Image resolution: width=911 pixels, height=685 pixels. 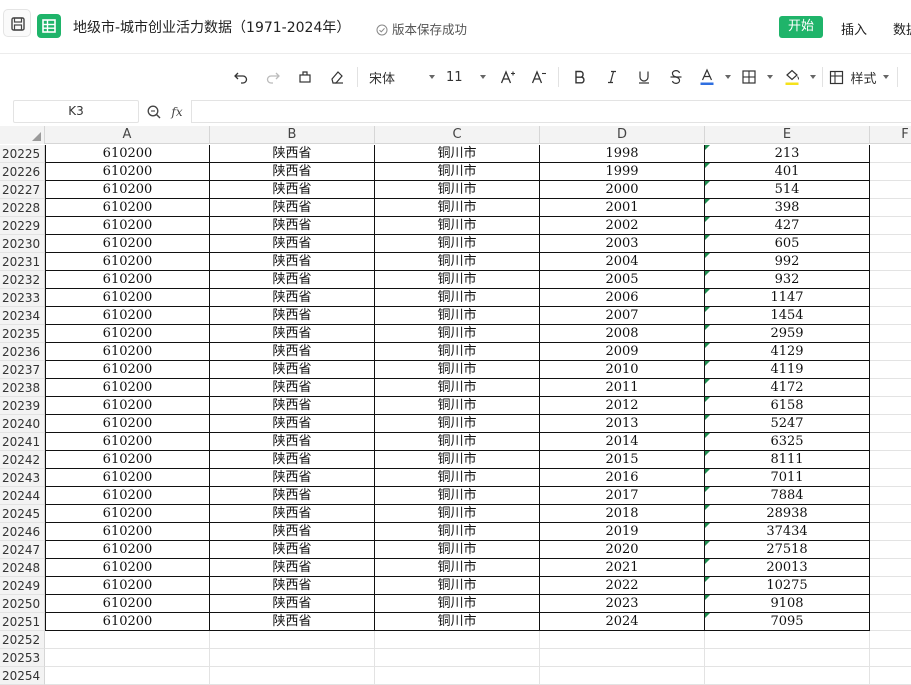 What do you see at coordinates (211, 27) in the screenshot?
I see `document-title: 地级市-城市创业活力数据（1971-2024年）` at bounding box center [211, 27].